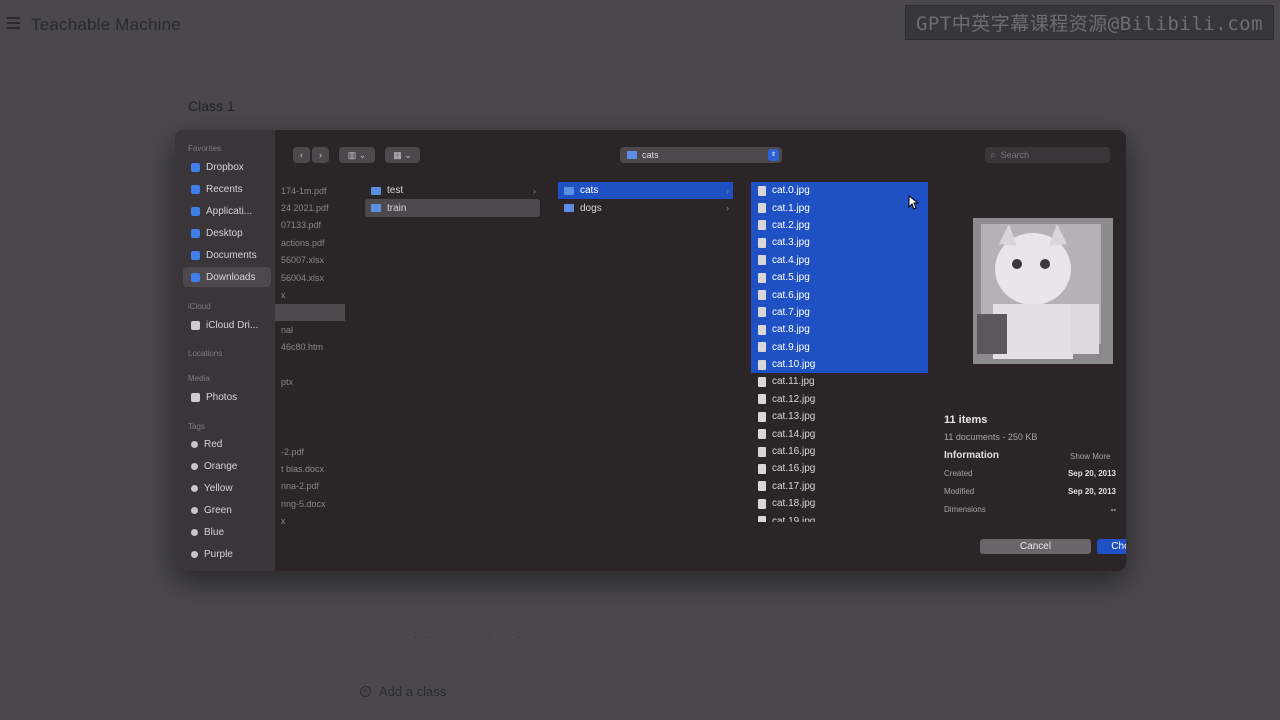 This screenshot has width=1280, height=720. Describe the element at coordinates (791, 347) in the screenshot. I see `file-label: cat.9.jpg` at that location.